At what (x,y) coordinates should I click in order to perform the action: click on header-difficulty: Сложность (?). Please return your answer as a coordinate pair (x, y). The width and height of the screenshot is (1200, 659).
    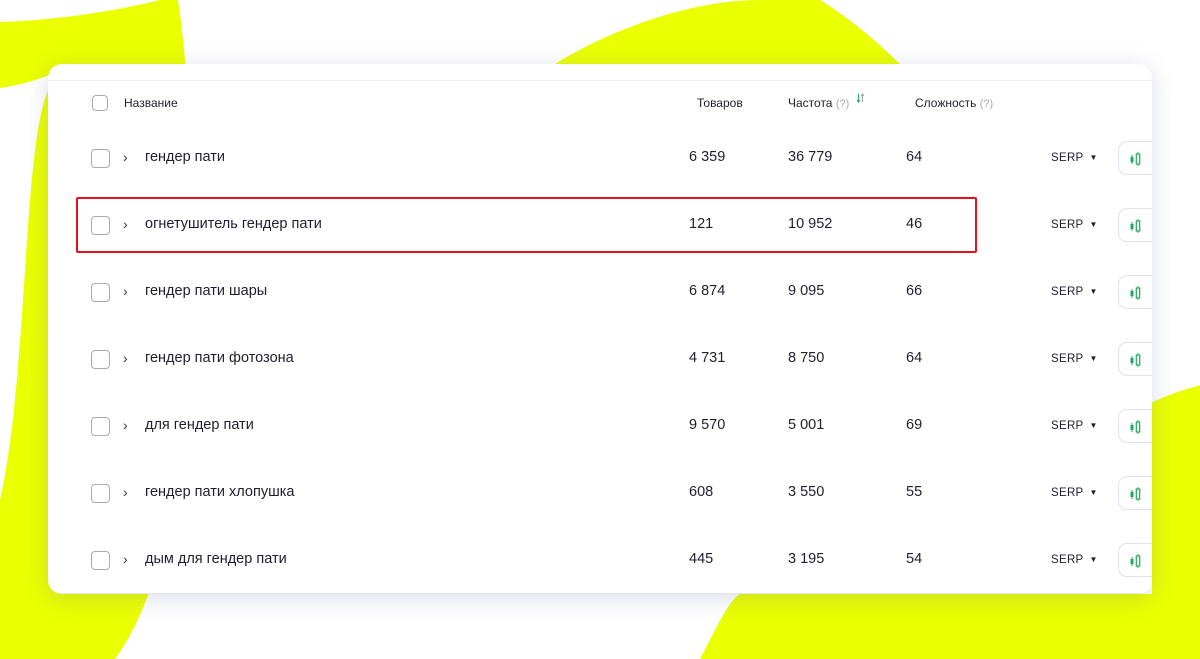
    Looking at the image, I should click on (954, 103).